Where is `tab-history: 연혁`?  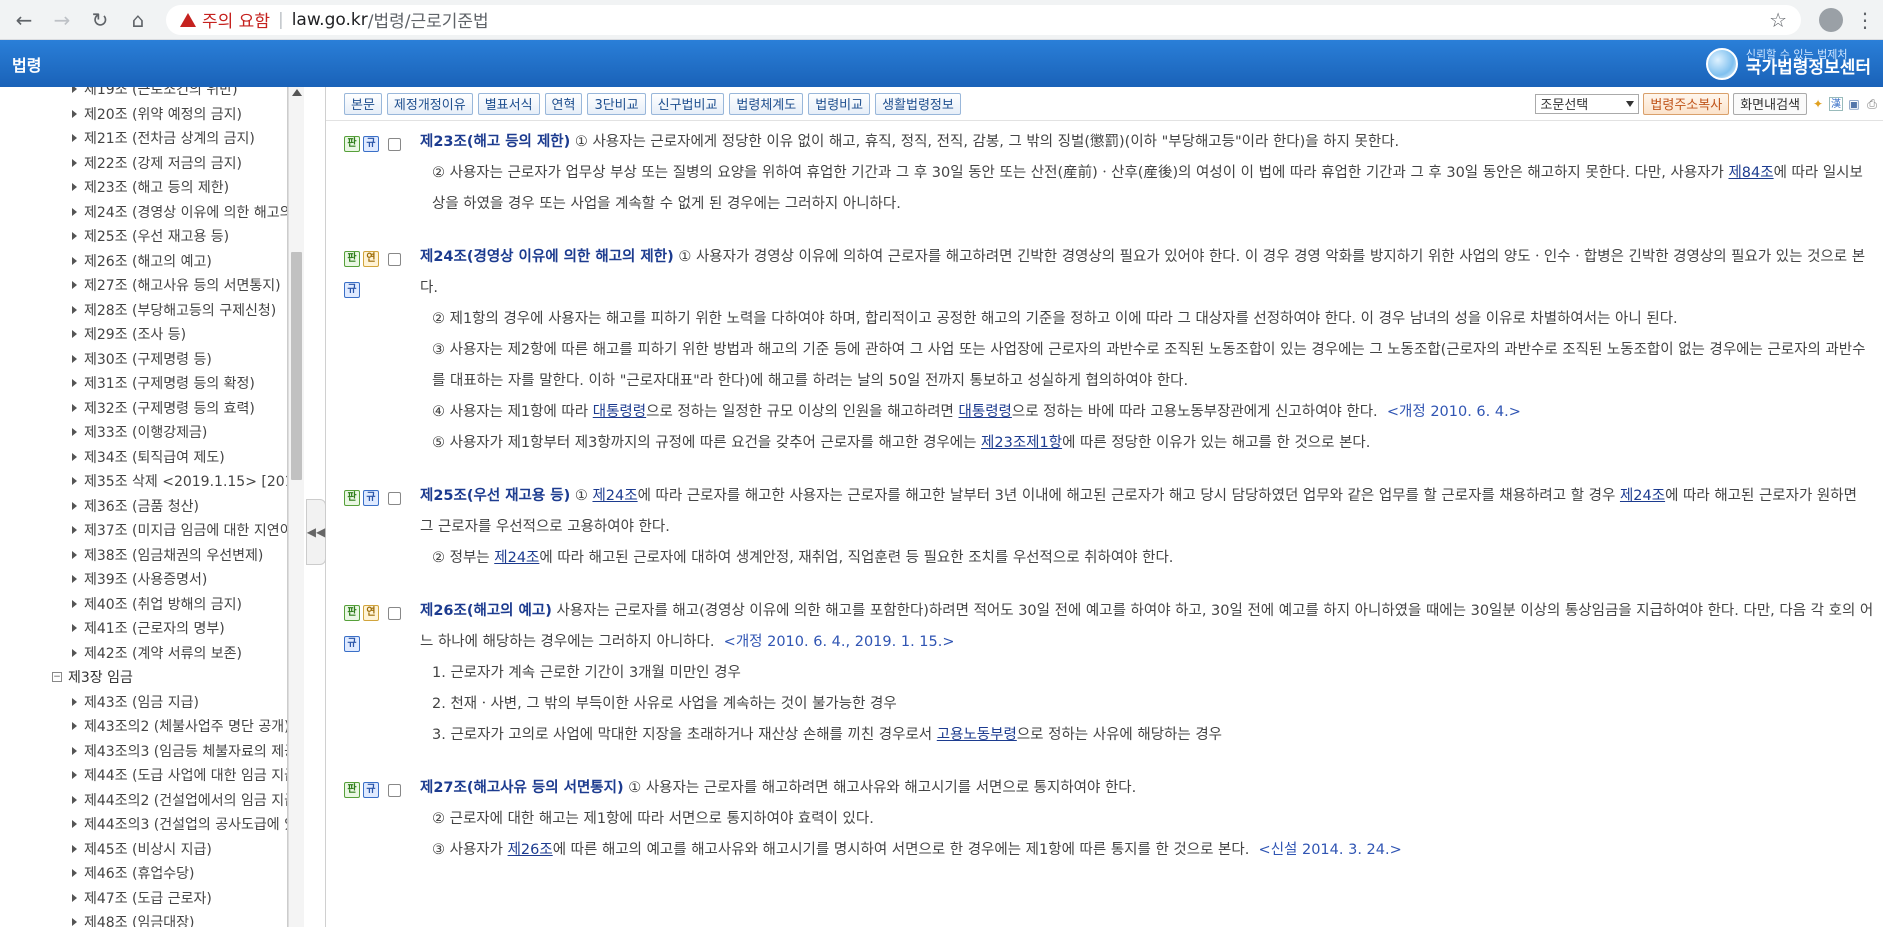
tab-history: 연혁 is located at coordinates (563, 103).